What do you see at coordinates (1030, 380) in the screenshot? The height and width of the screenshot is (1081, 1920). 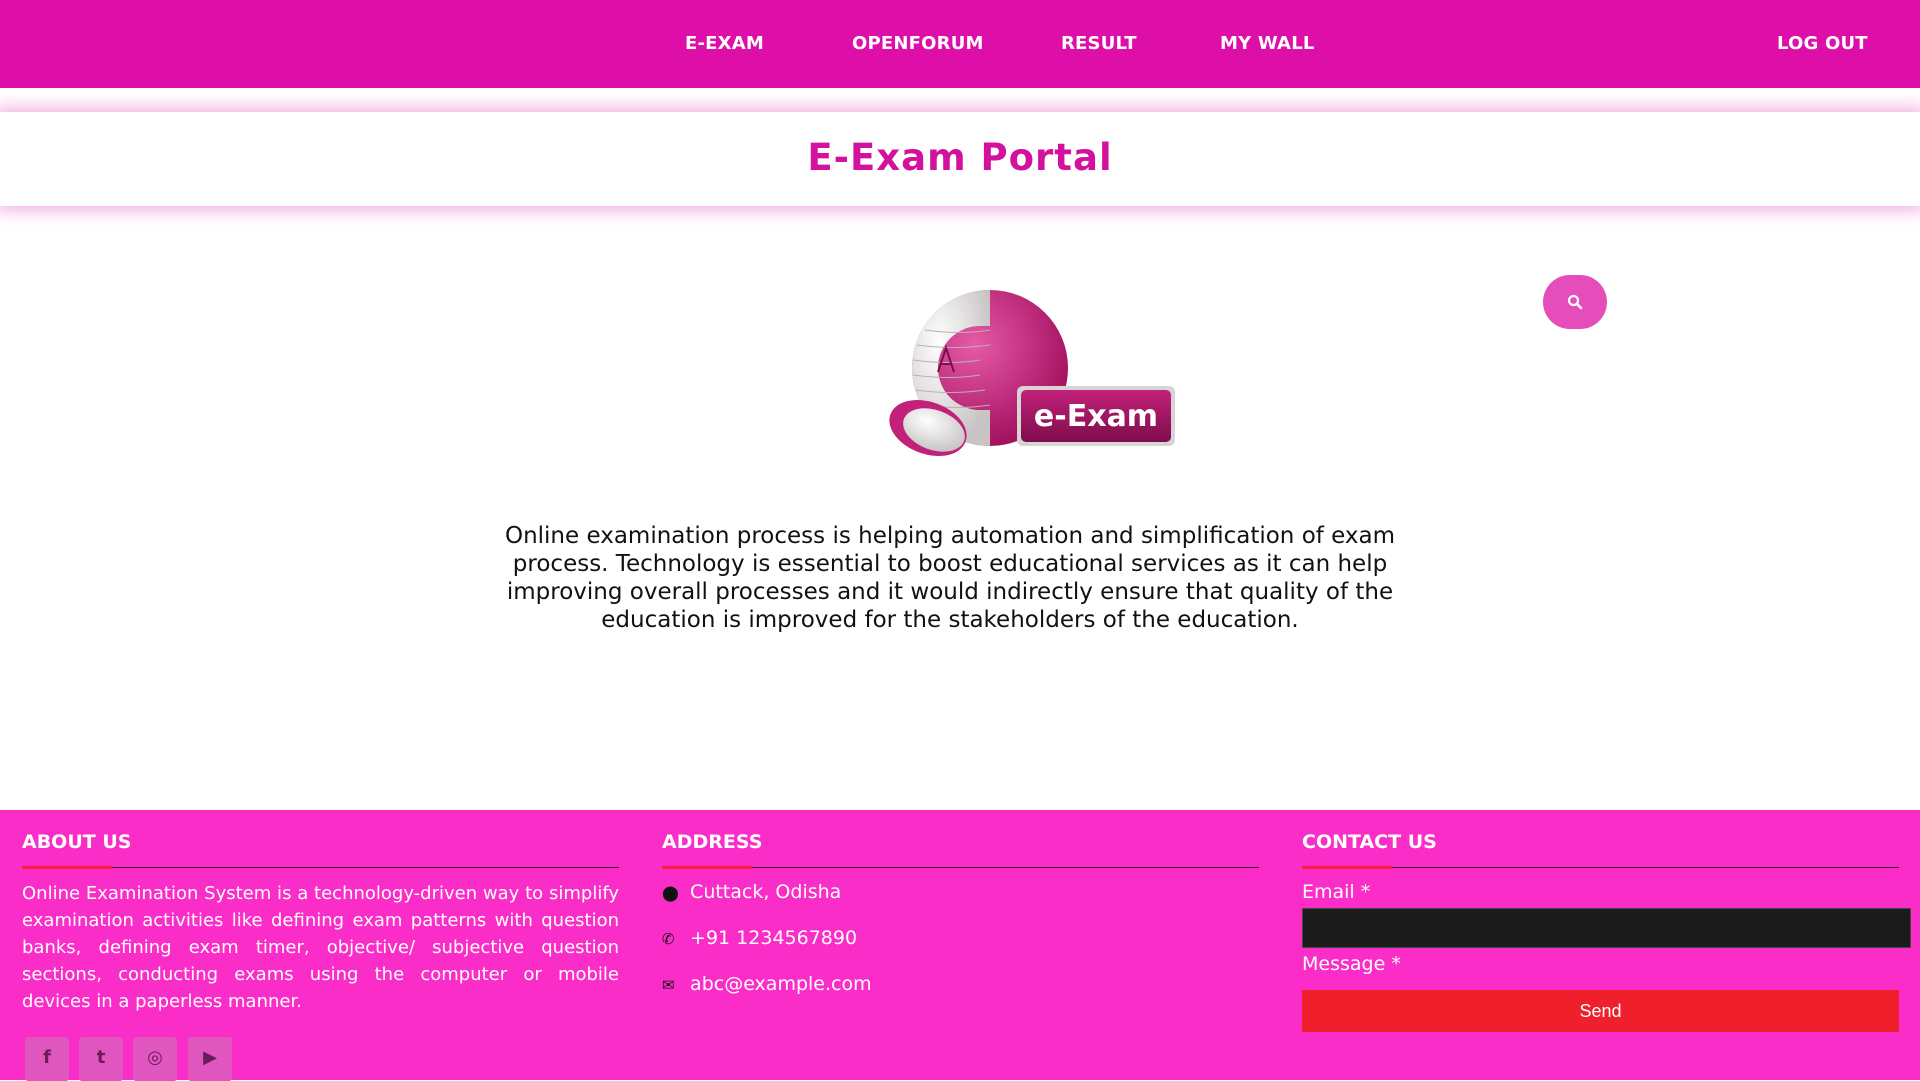 I see `e-exam-logo: A+ e-Exam` at bounding box center [1030, 380].